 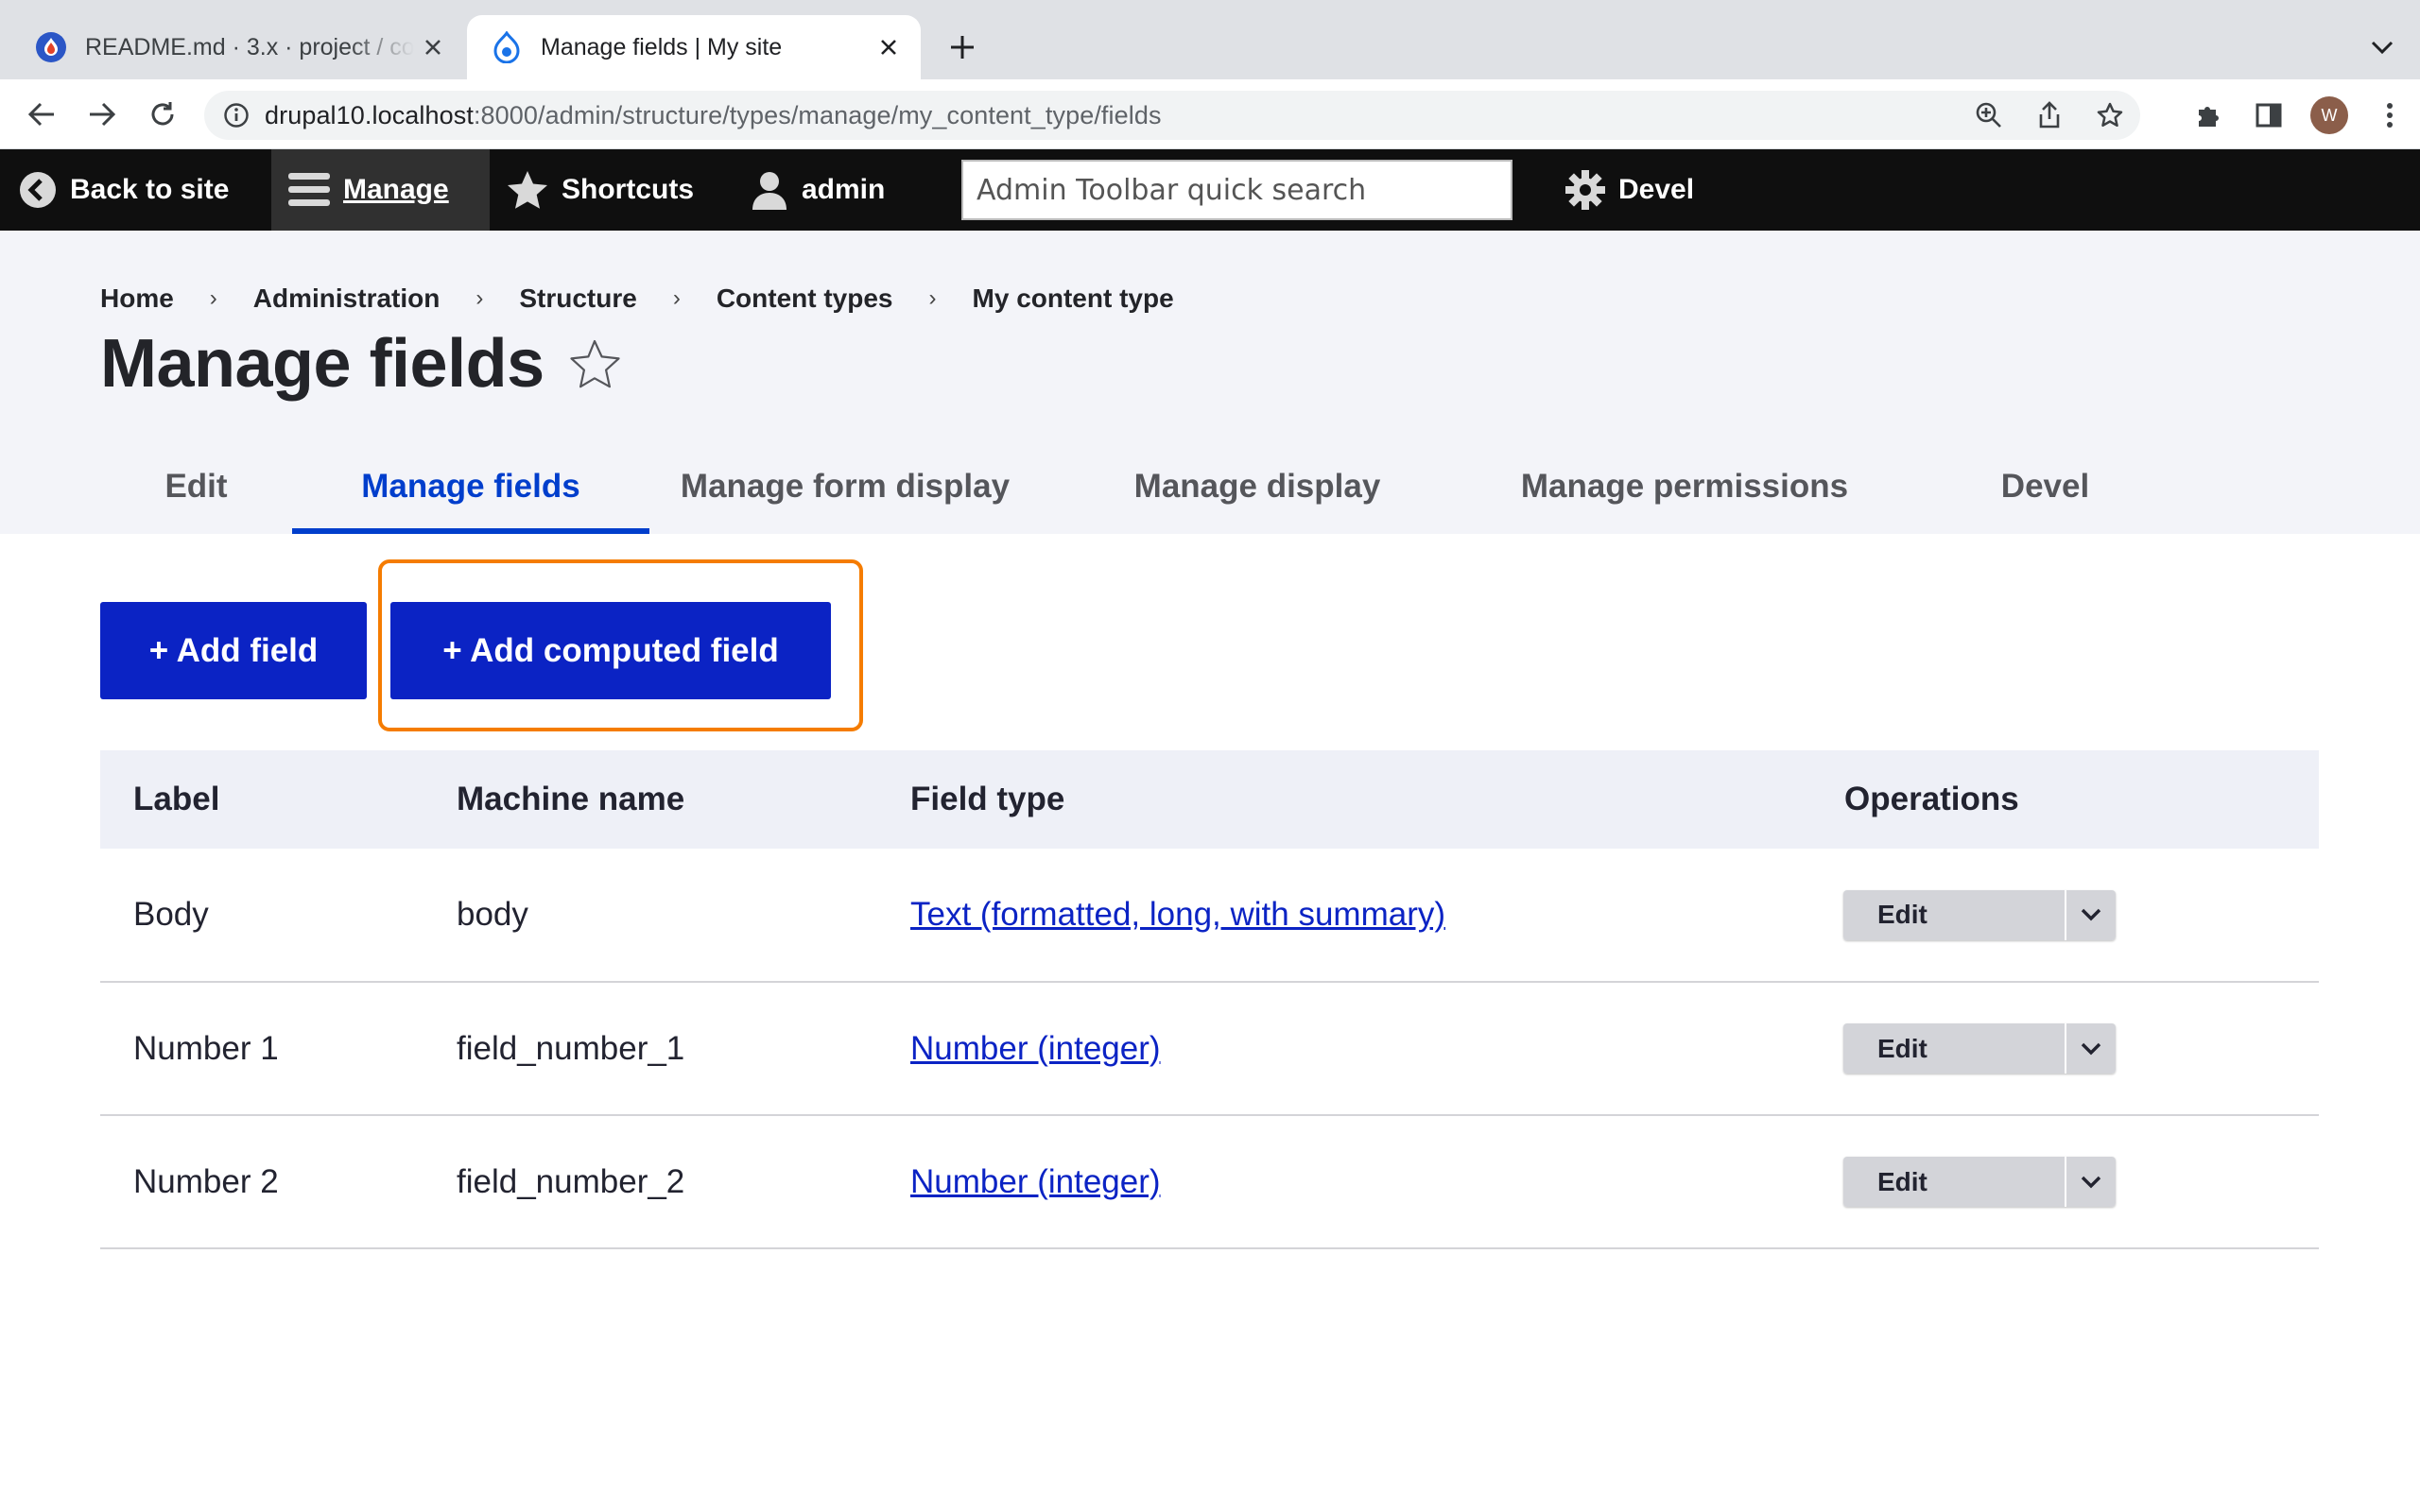 What do you see at coordinates (2049, 115) in the screenshot?
I see `share-icon` at bounding box center [2049, 115].